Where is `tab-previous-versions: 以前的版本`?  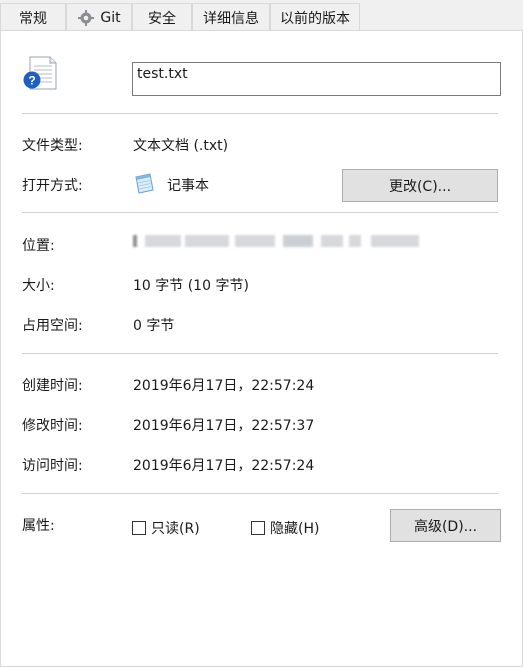
tab-previous-versions: 以前的版本 is located at coordinates (315, 17).